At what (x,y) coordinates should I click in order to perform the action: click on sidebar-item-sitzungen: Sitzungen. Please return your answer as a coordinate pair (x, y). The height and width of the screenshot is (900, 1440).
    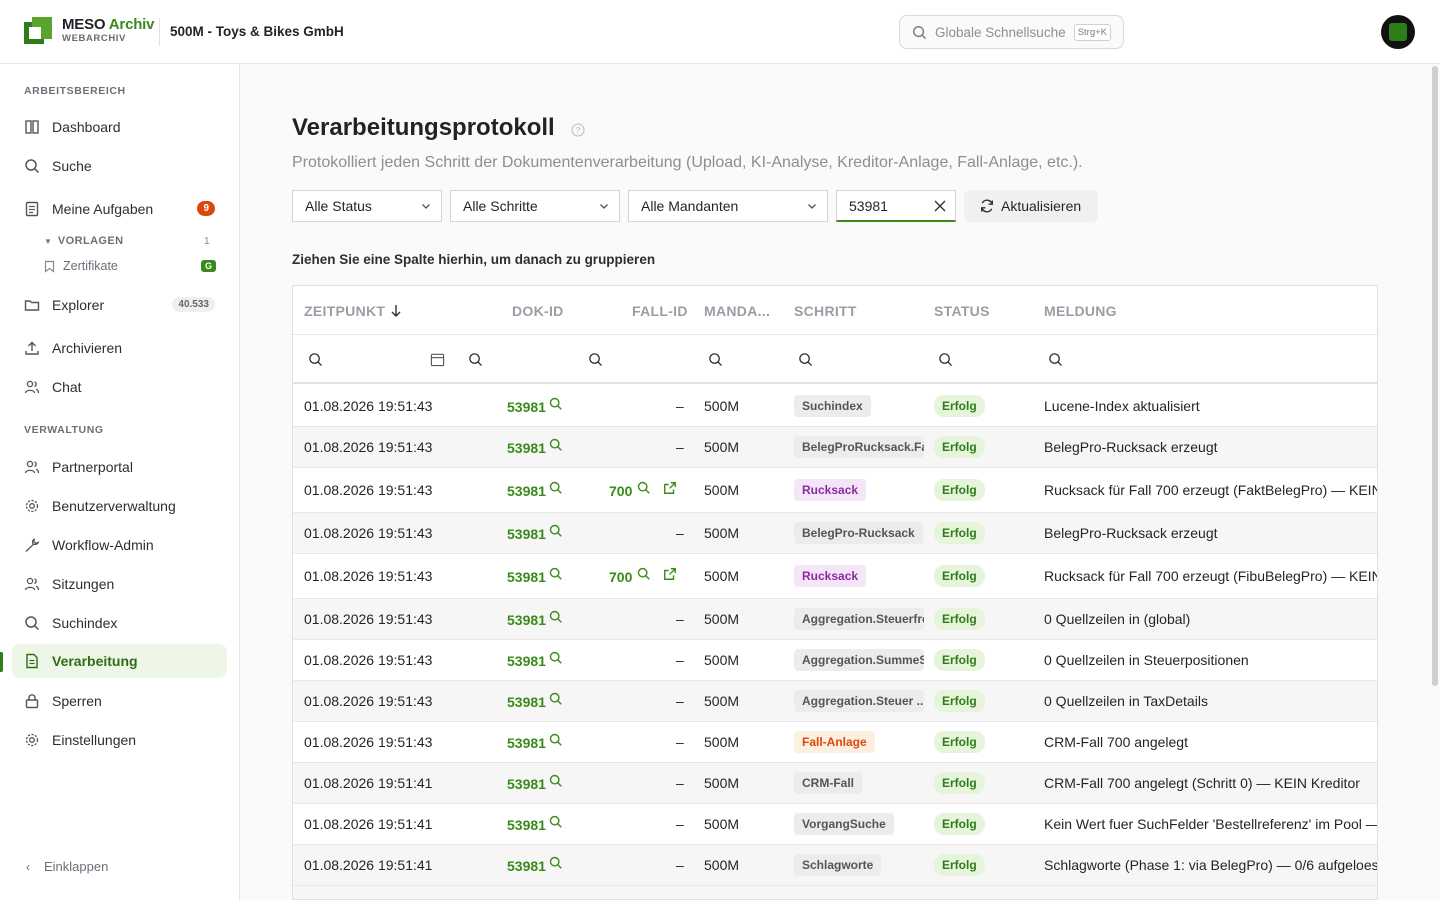
    Looking at the image, I should click on (119, 584).